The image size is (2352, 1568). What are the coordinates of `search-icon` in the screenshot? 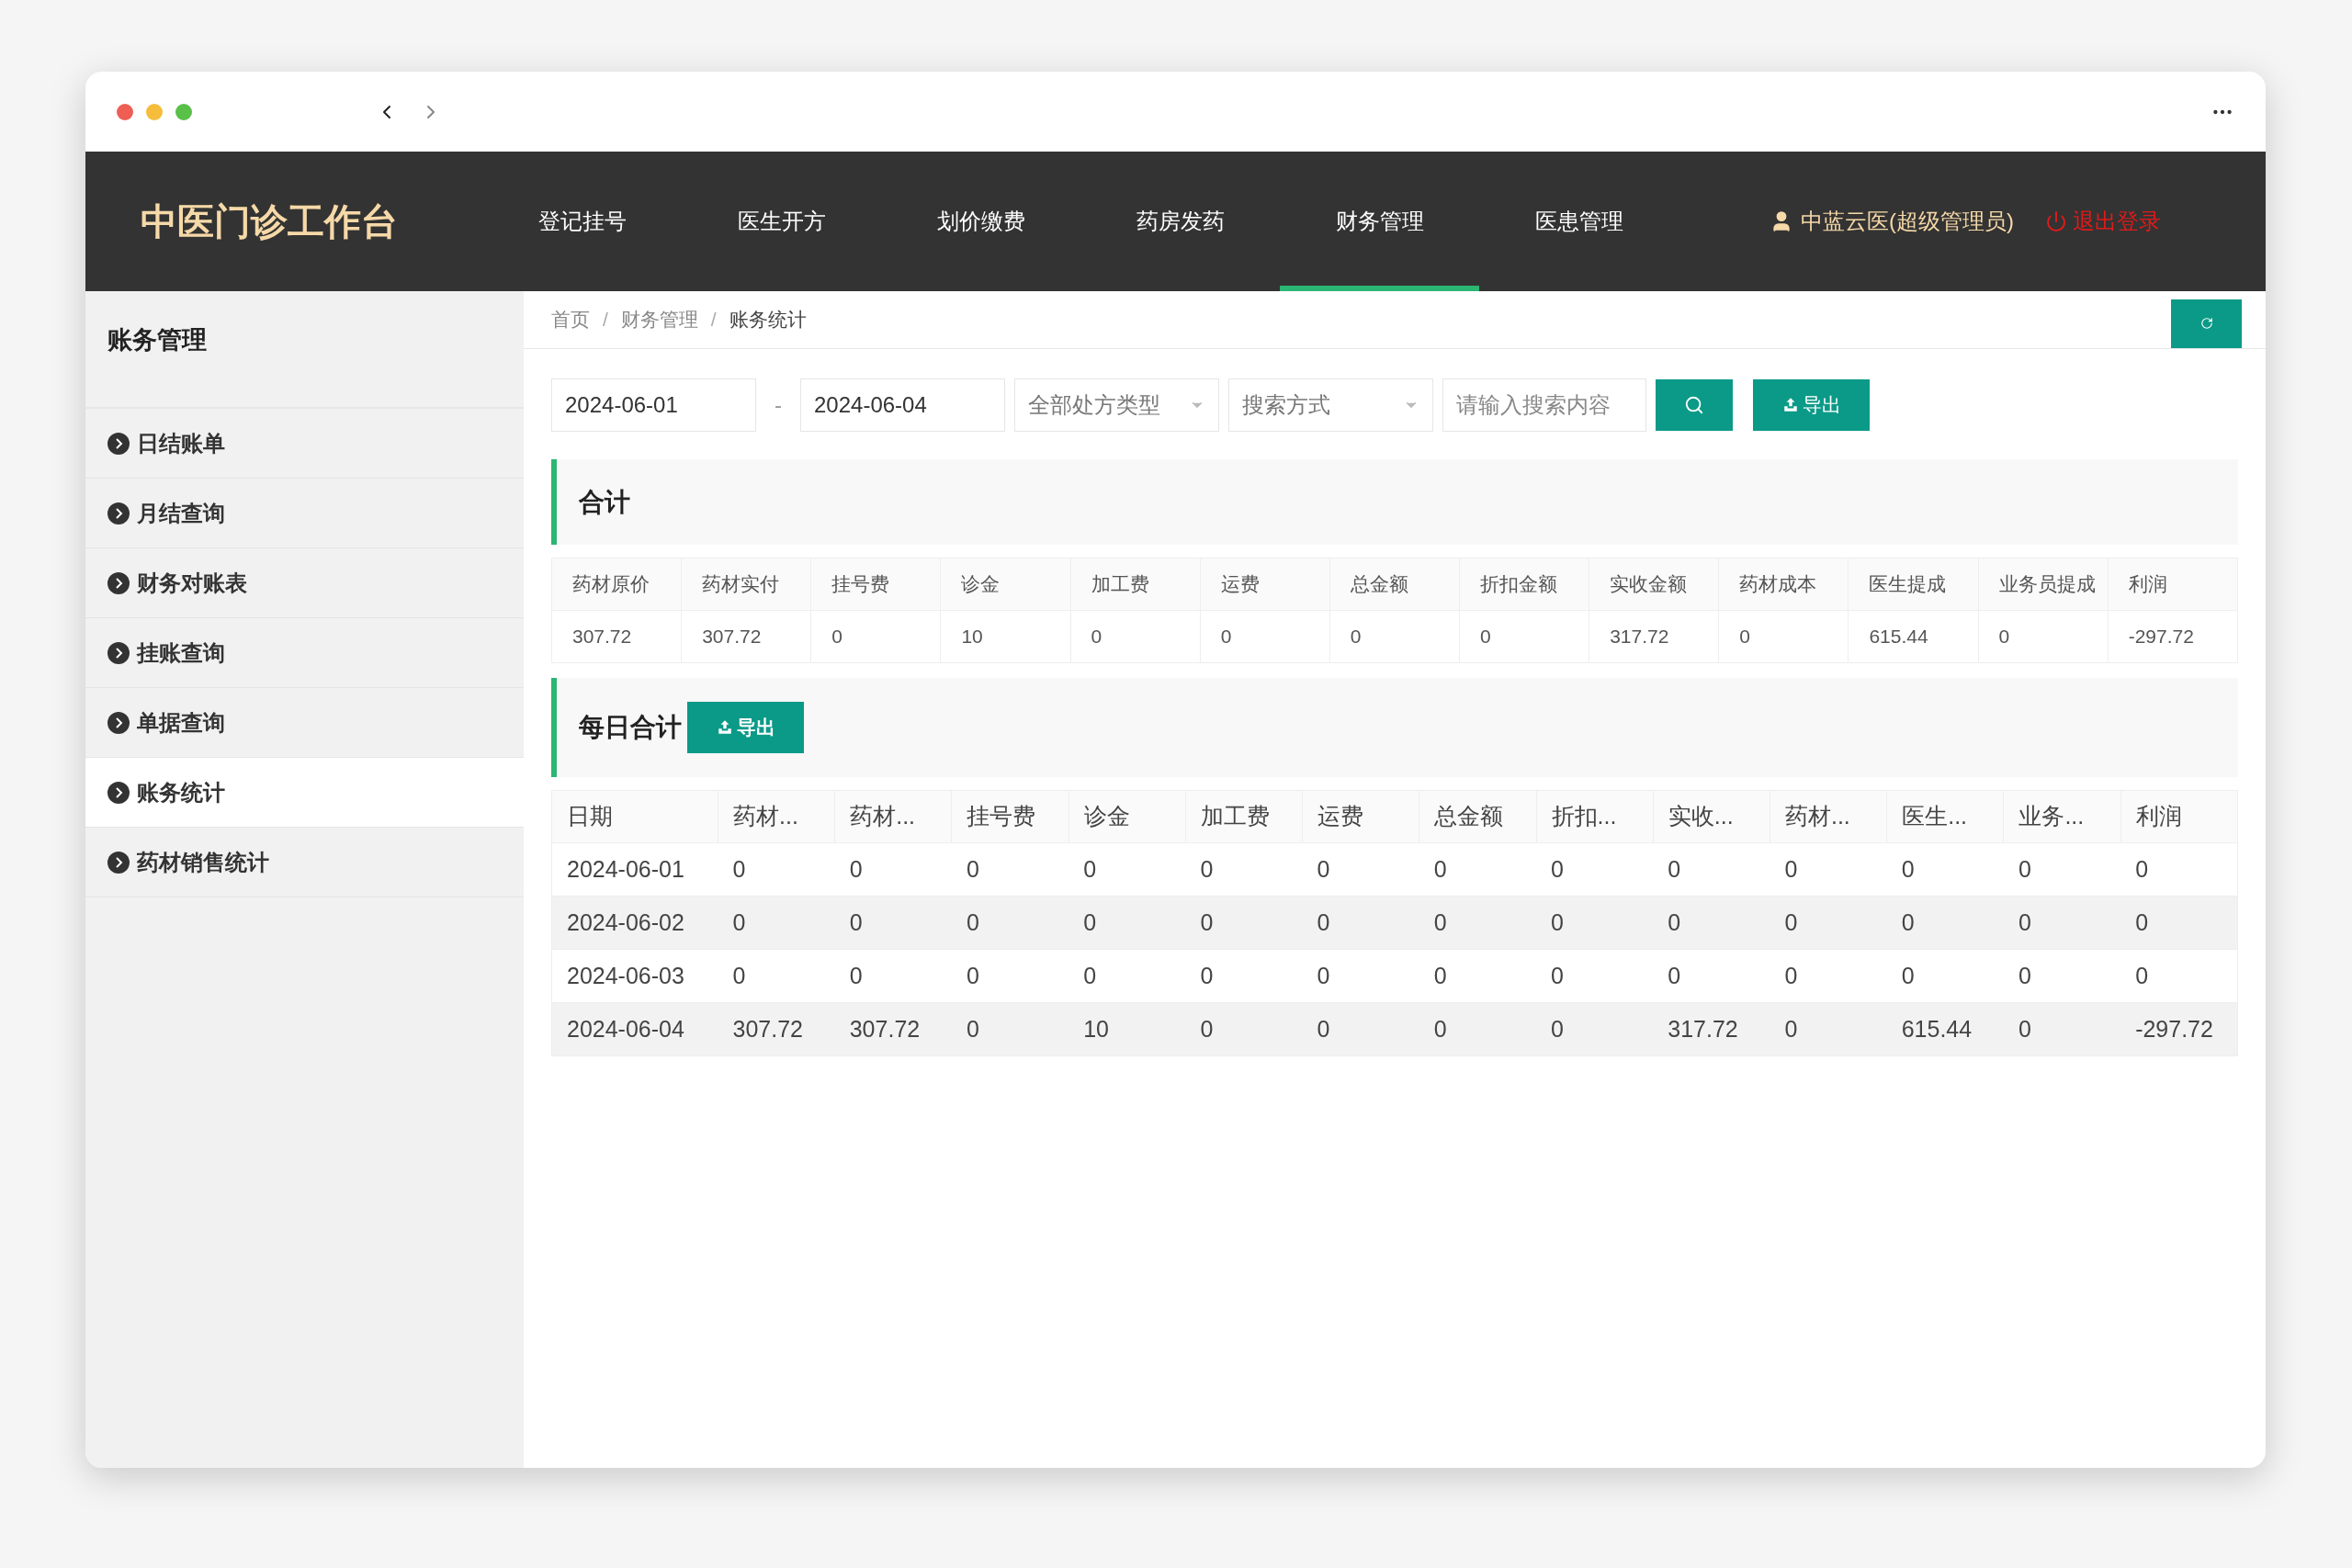 It's located at (1694, 405).